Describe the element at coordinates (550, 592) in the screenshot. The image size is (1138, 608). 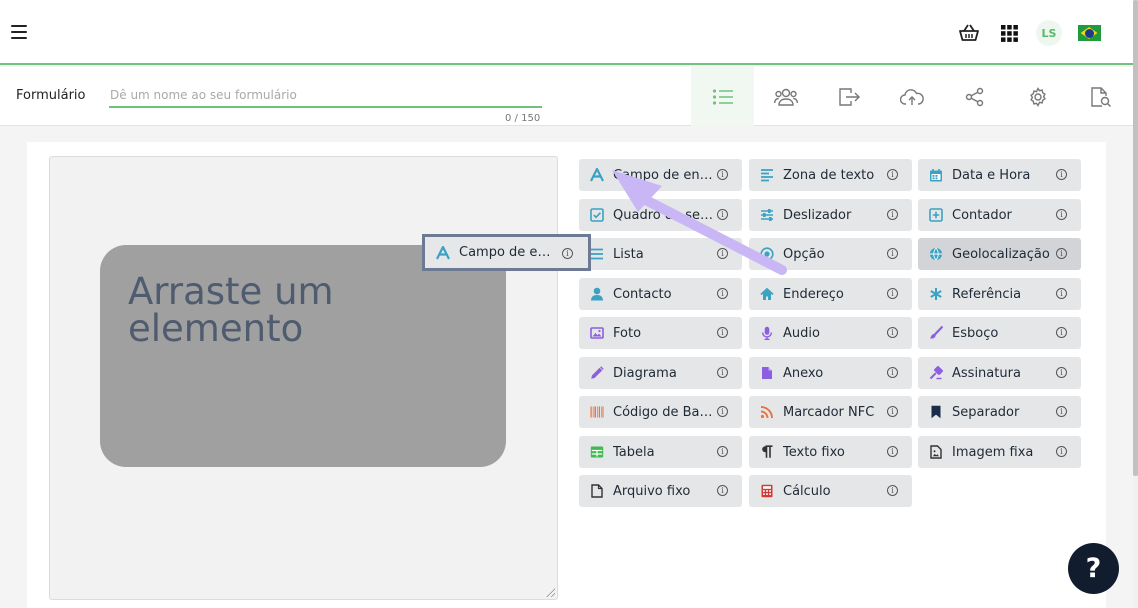
I see `resize-handle` at that location.